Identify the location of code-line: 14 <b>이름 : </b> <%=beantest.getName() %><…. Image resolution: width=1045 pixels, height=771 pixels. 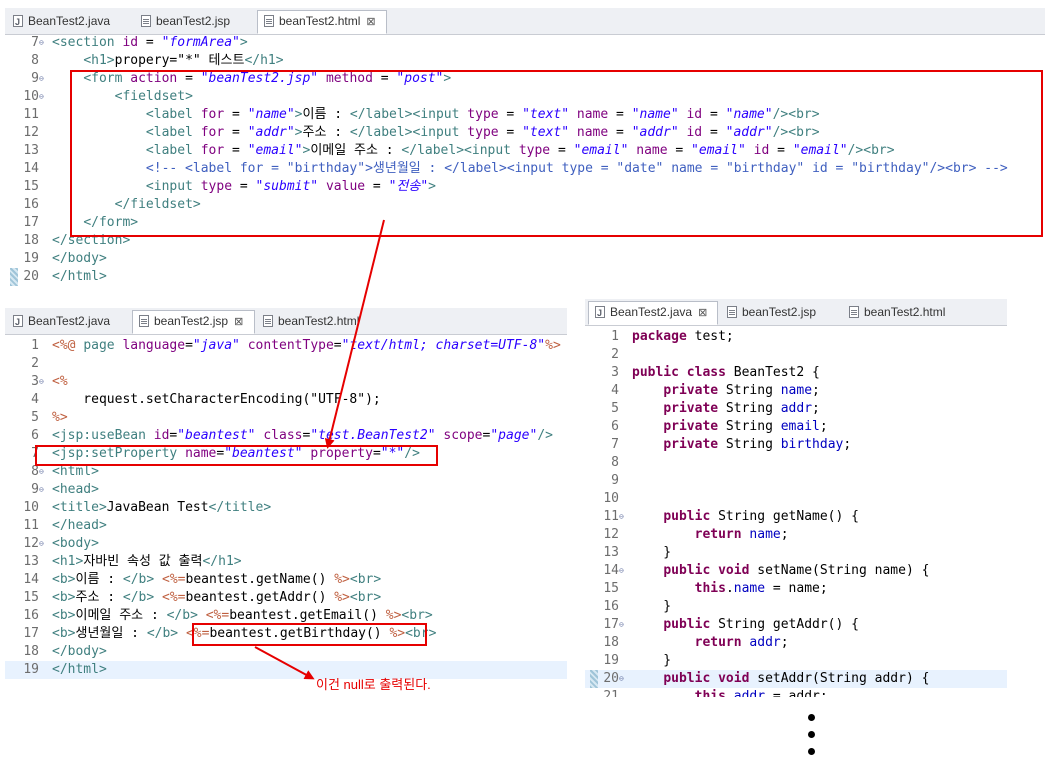
(286, 580).